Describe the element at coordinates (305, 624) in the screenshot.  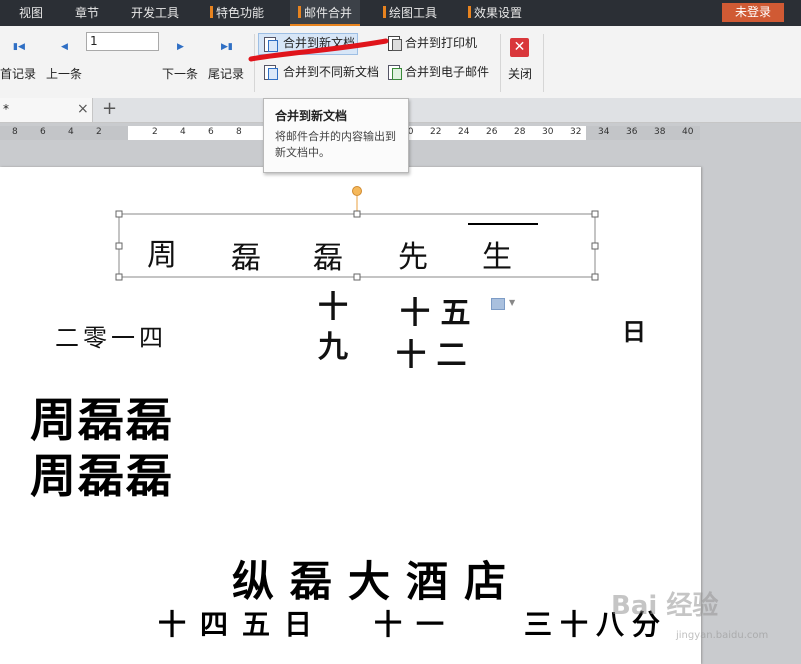
I see `bottom-char: 日` at that location.